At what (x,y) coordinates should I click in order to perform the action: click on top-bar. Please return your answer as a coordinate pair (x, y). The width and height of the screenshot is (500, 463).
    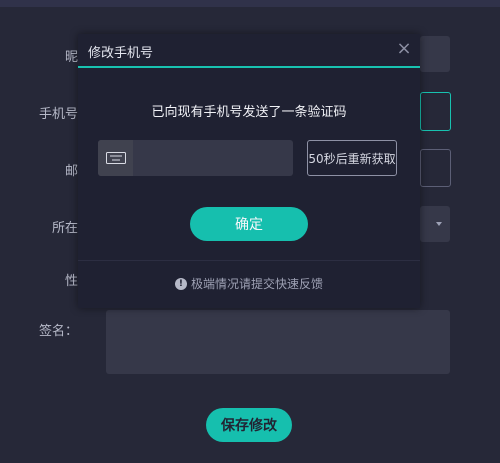
    Looking at the image, I should click on (250, 3).